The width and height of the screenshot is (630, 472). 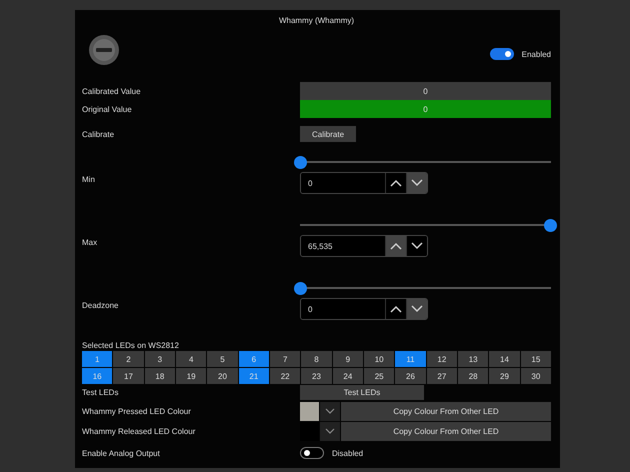 I want to click on led-toggle: 12, so click(x=441, y=359).